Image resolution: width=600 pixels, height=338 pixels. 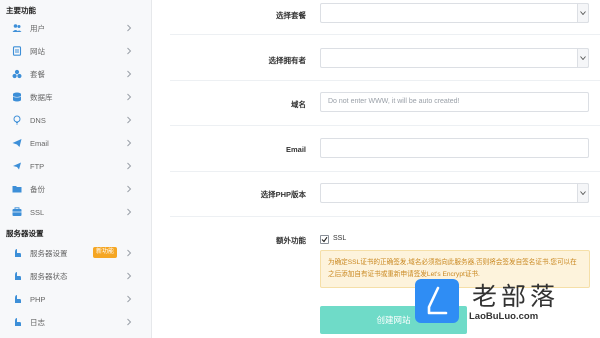 What do you see at coordinates (283, 194) in the screenshot?
I see `php-version-label: 选择PHP版本` at bounding box center [283, 194].